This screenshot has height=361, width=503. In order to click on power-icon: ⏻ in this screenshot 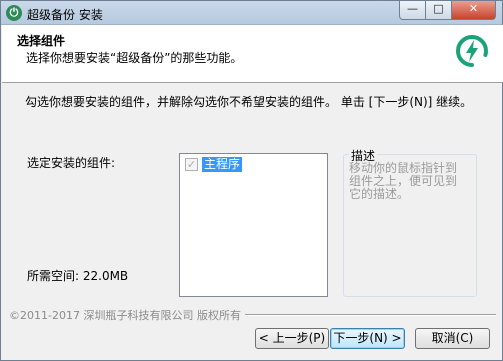, I will do `click(14, 13)`.